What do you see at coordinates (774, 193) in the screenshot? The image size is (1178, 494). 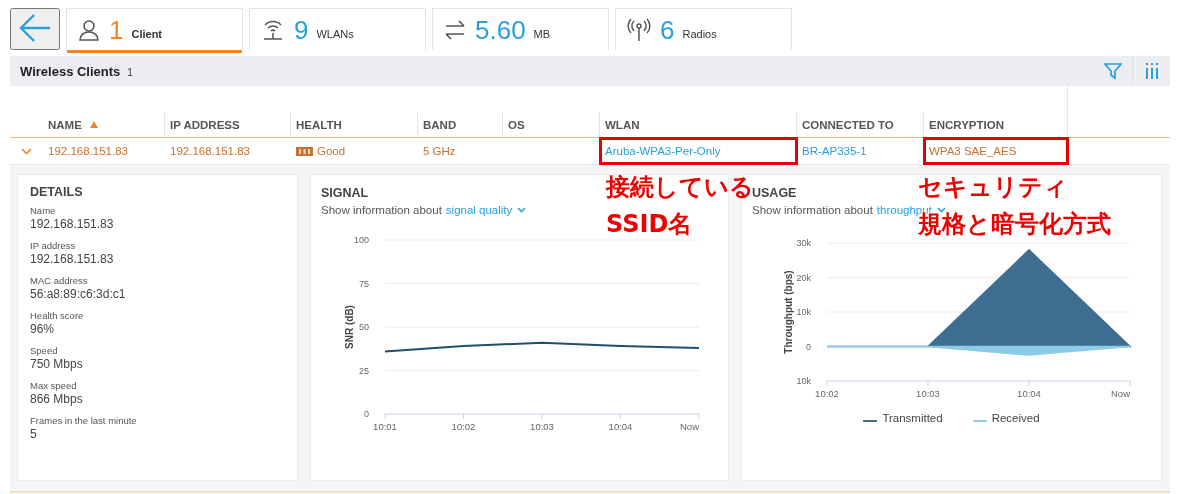 I see `card-title: USAGE` at bounding box center [774, 193].